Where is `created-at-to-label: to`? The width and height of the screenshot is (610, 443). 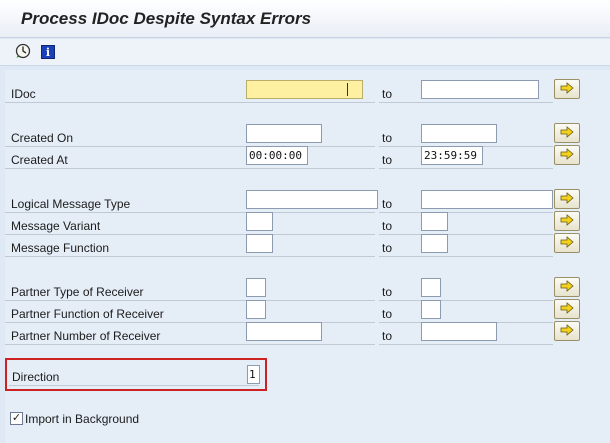 created-at-to-label: to is located at coordinates (387, 160).